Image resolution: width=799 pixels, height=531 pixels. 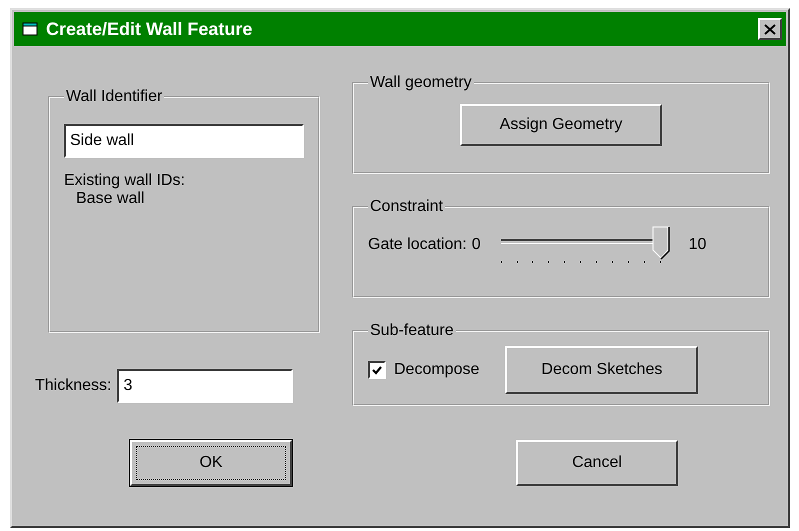 I want to click on slider-max-label: 10, so click(x=697, y=245).